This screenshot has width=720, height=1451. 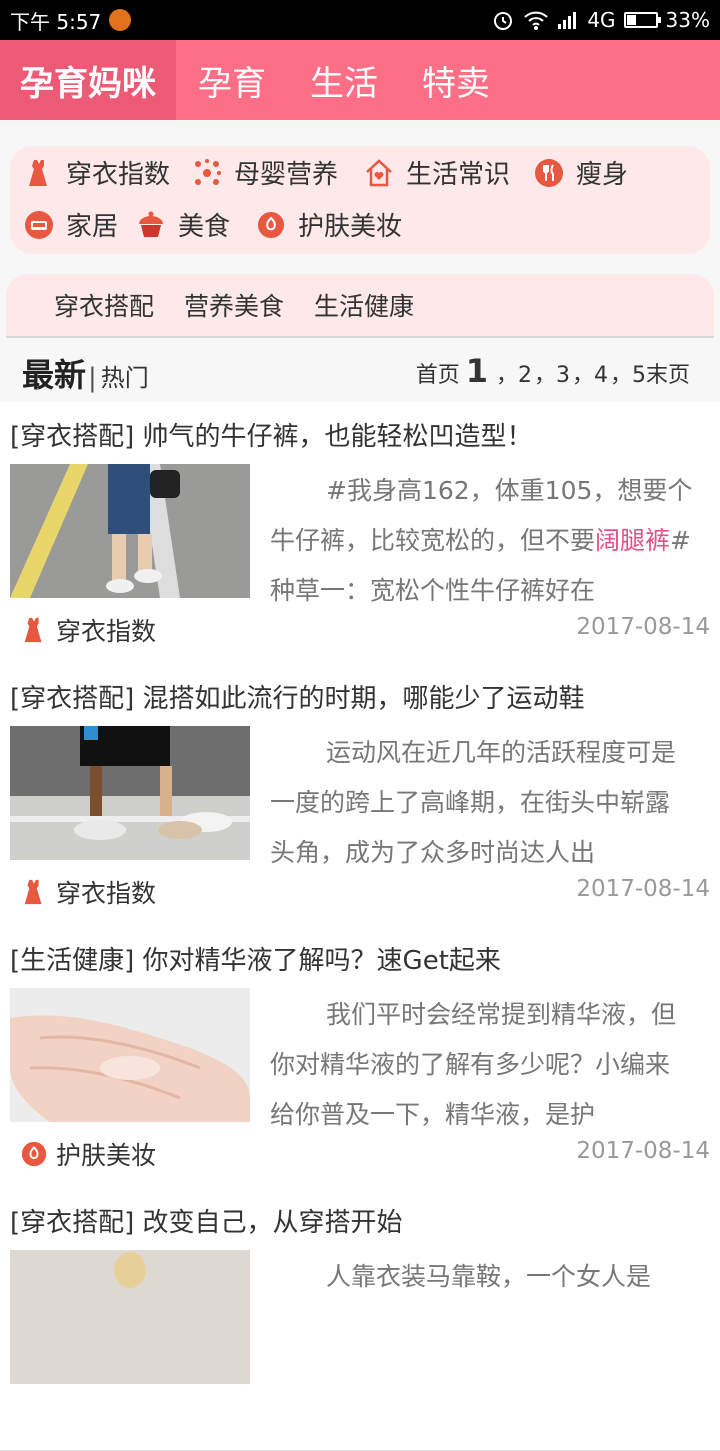 What do you see at coordinates (628, 373) in the screenshot?
I see `page-5: ，5` at bounding box center [628, 373].